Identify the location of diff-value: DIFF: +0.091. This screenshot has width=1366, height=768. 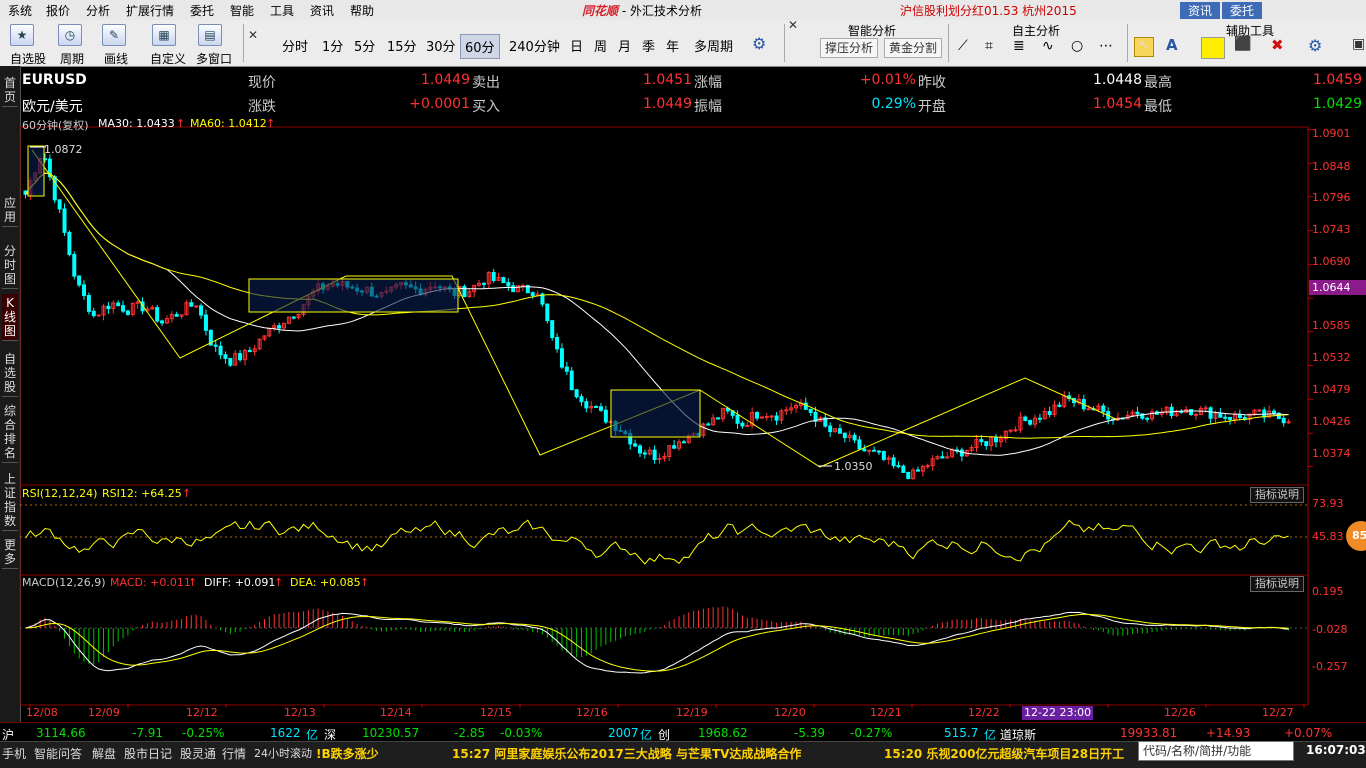
(240, 582).